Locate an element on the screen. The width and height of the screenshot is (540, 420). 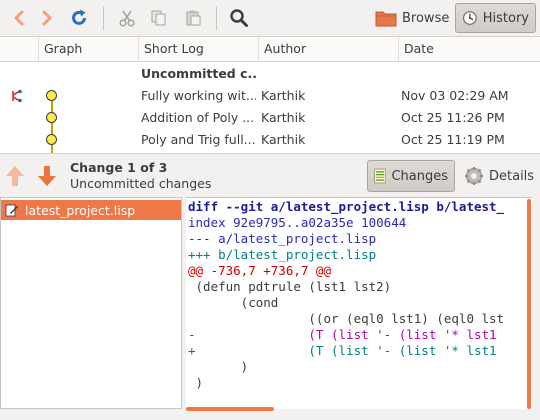
paste-icon is located at coordinates (193, 18).